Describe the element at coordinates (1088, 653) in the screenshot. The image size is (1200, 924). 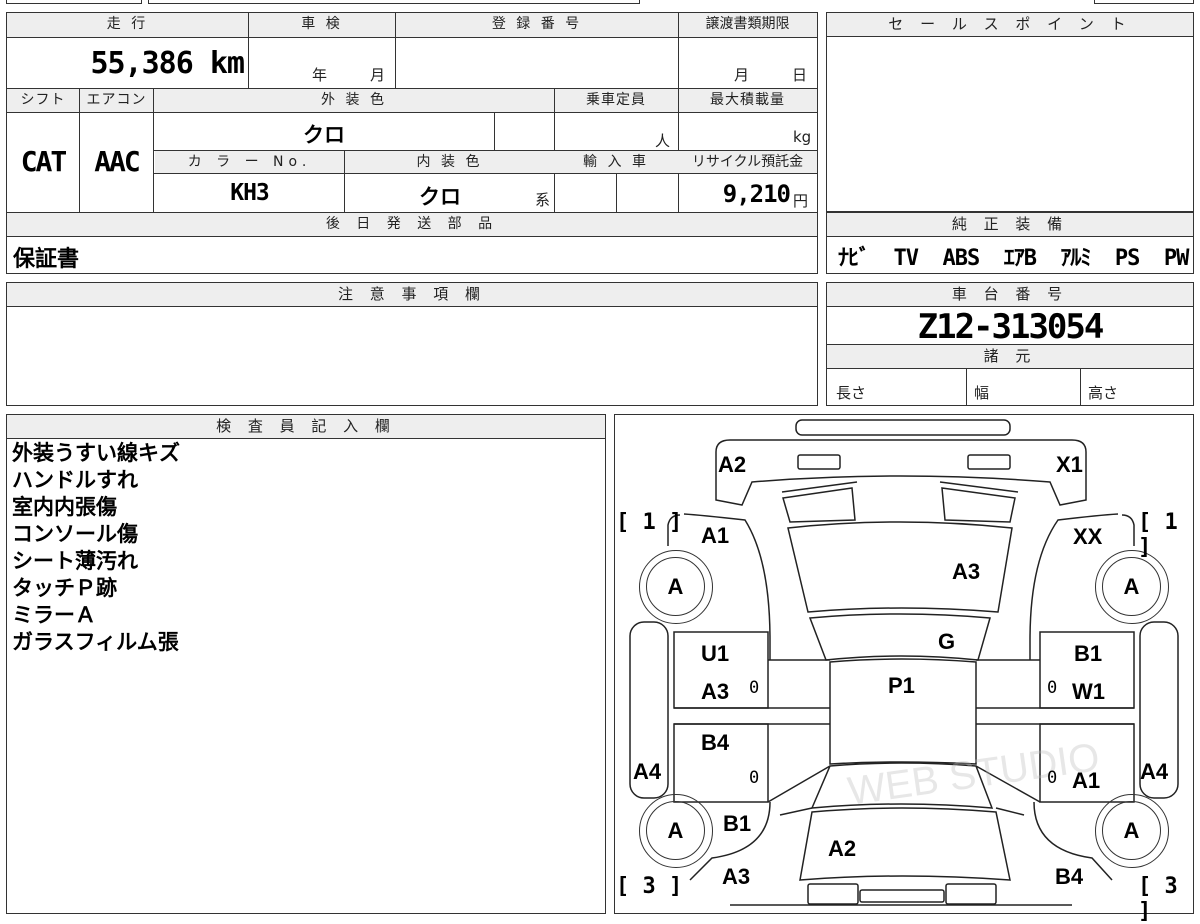
I see `damage-front-right-door-1: B1` at that location.